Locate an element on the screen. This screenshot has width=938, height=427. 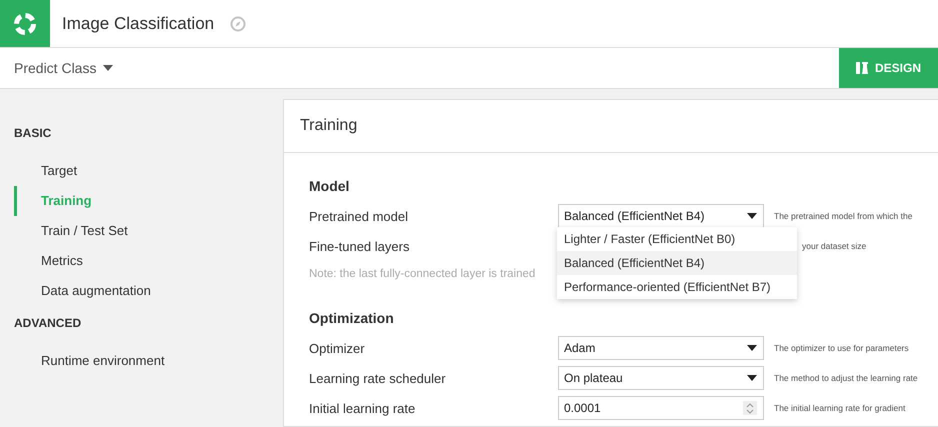
field-label: Fine-tuned layers is located at coordinates (359, 246).